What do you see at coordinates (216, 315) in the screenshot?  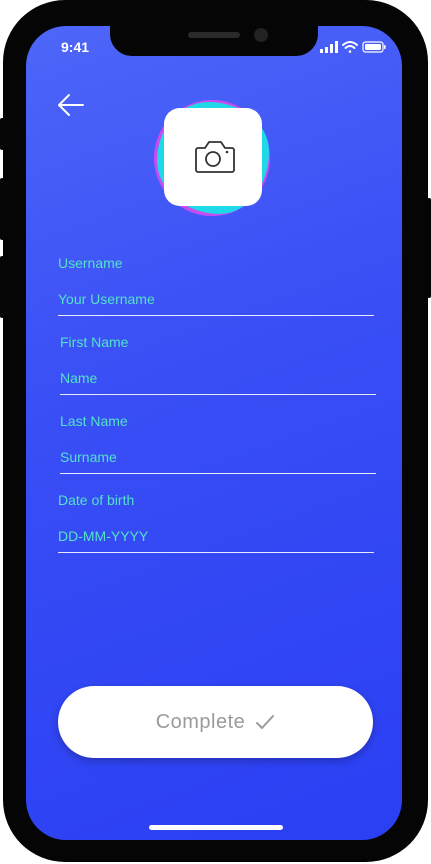 I see `username-underline` at bounding box center [216, 315].